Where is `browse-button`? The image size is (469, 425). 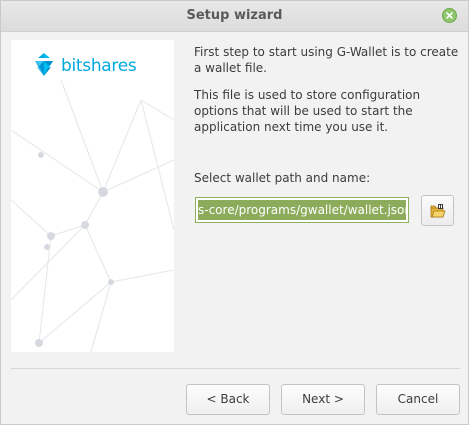 browse-button is located at coordinates (437, 210).